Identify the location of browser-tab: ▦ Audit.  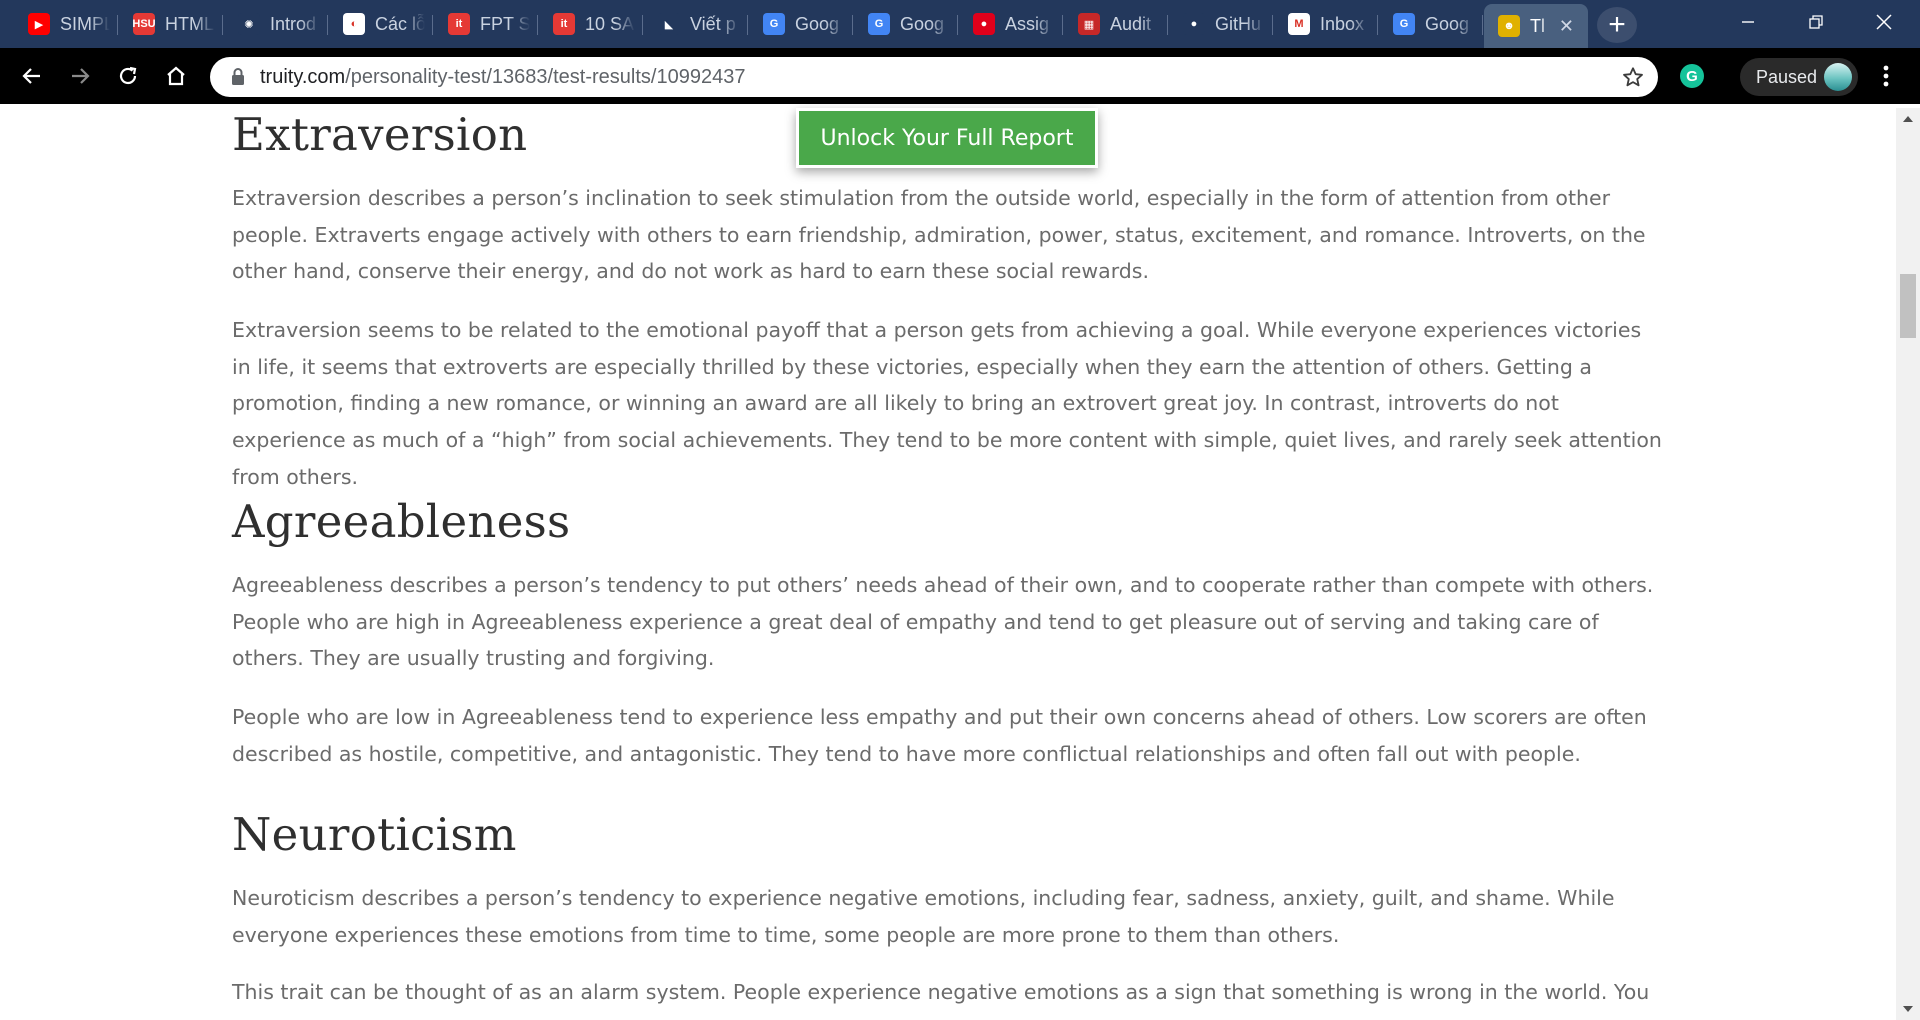
(1116, 24).